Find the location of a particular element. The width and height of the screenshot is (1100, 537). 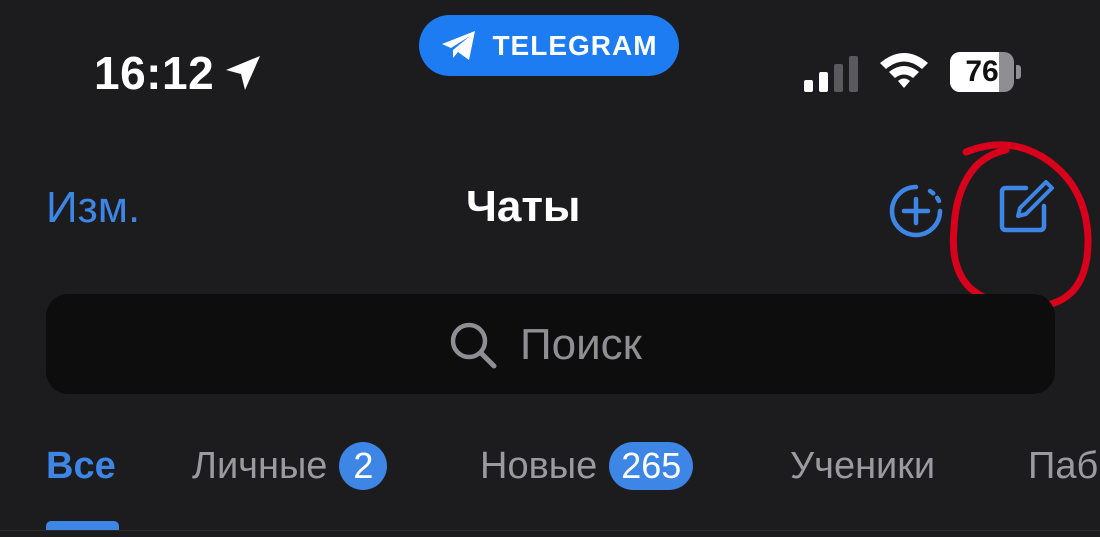

tab-all: Все is located at coordinates (81, 466).